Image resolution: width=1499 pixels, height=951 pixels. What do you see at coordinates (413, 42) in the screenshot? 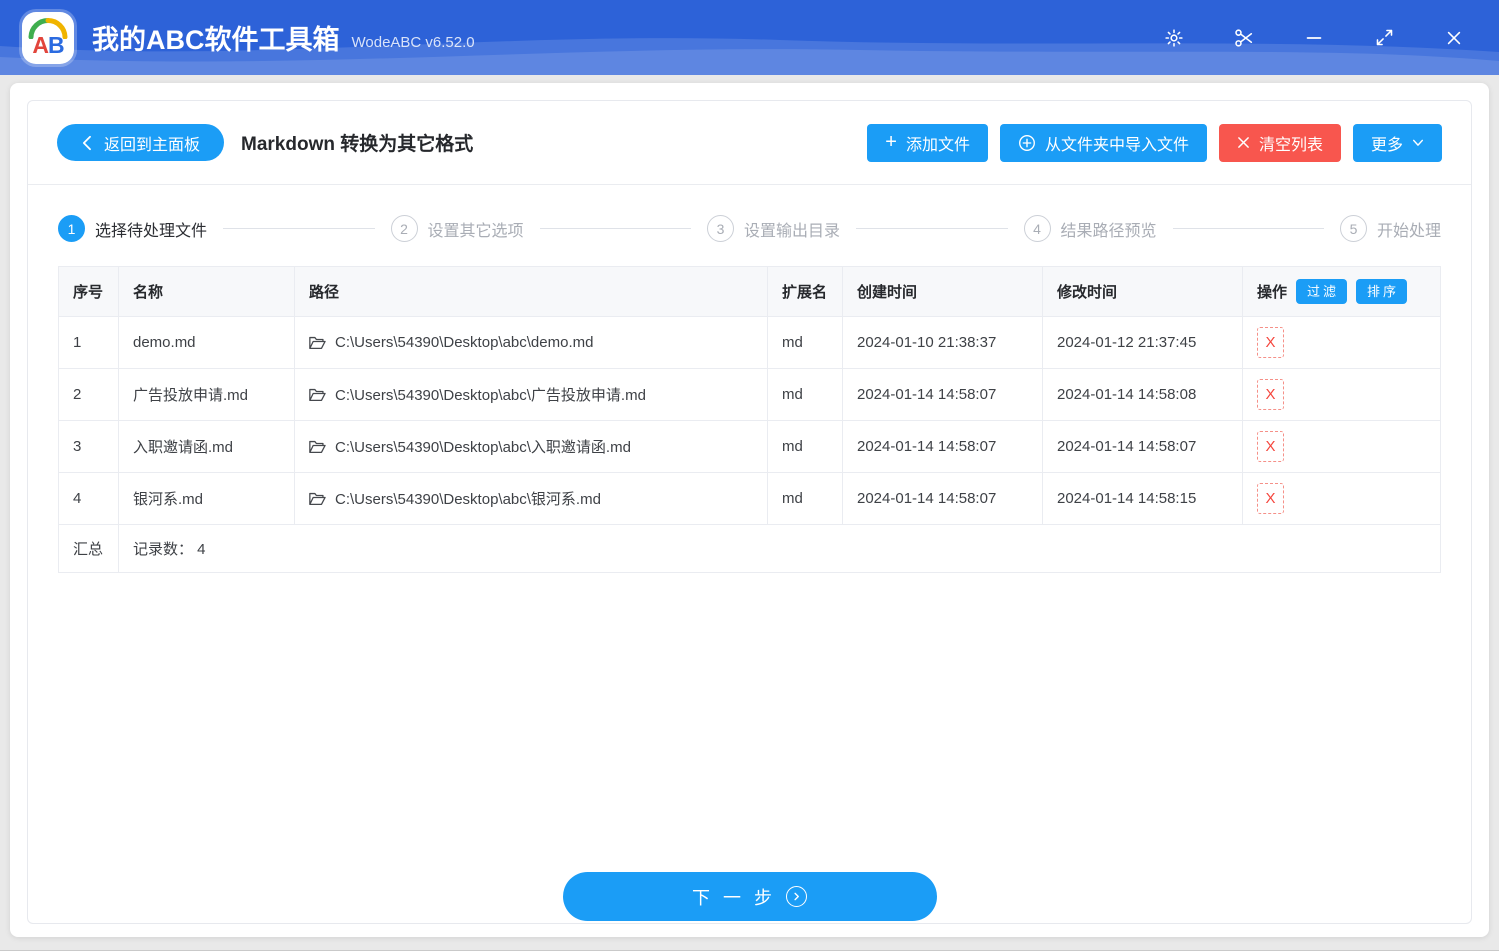
I see `app-version: WodeABC v6.52.0` at bounding box center [413, 42].